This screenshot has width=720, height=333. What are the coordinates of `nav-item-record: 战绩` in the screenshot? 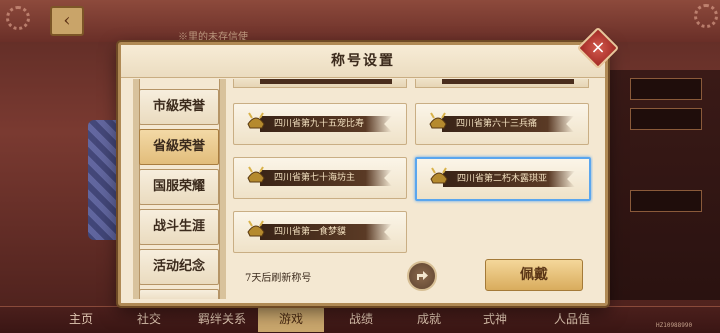 It's located at (361, 319).